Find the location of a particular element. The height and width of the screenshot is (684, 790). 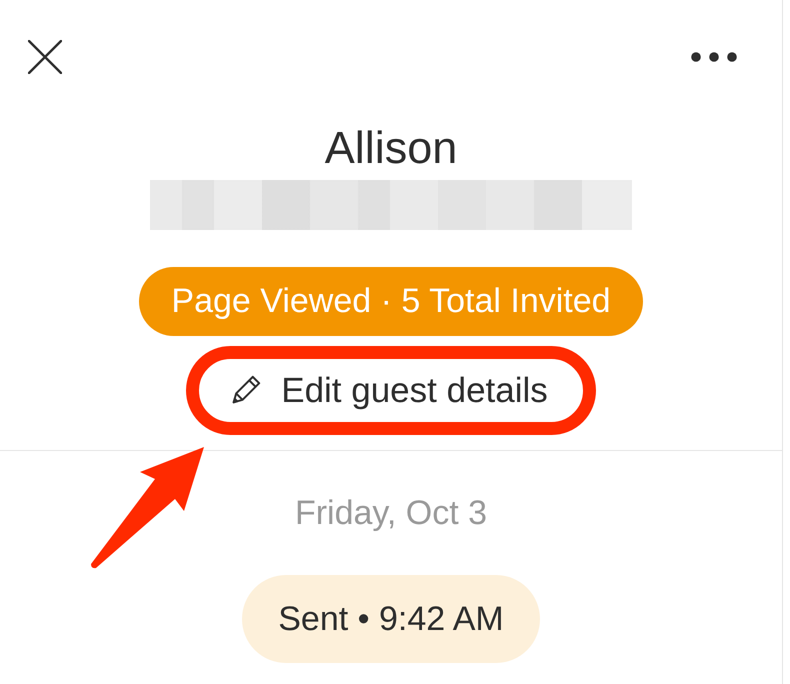

more-options-icon is located at coordinates (714, 57).